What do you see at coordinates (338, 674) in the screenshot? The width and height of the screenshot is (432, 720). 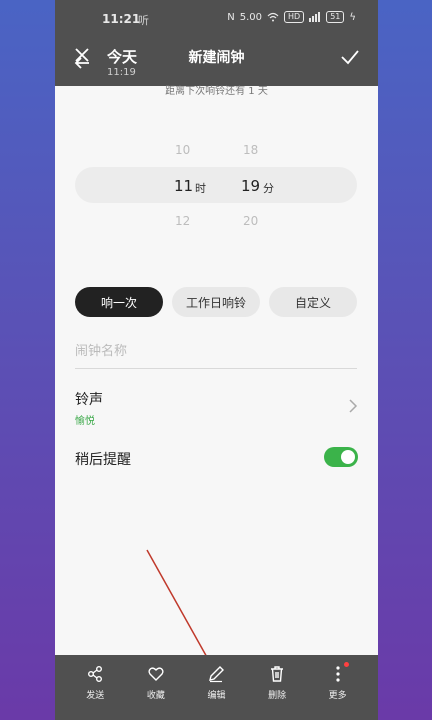 I see `more-vertical-icon` at bounding box center [338, 674].